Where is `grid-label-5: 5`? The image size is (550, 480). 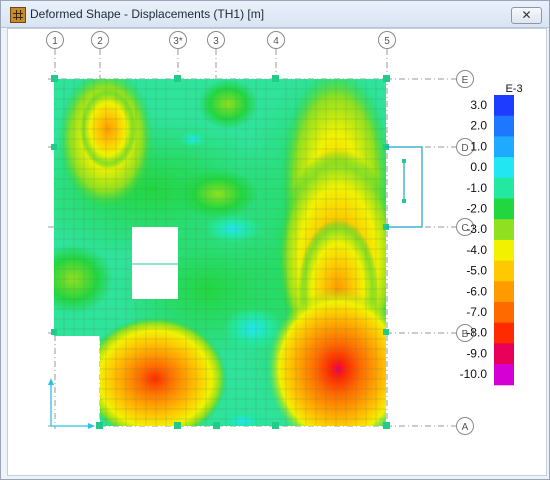
grid-label-5: 5 is located at coordinates (387, 41).